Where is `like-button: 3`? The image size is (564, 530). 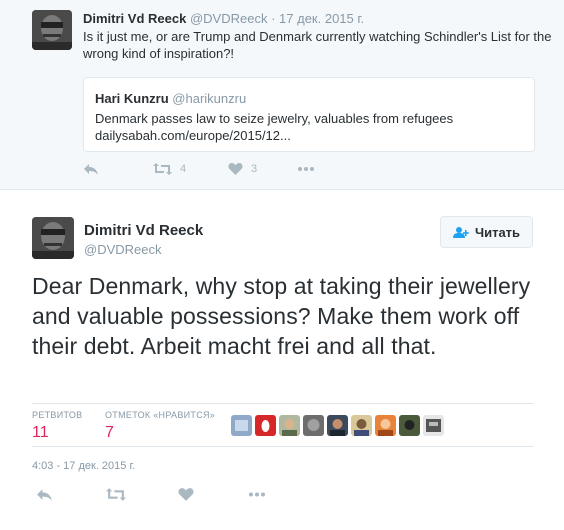
like-button: 3 is located at coordinates (242, 169).